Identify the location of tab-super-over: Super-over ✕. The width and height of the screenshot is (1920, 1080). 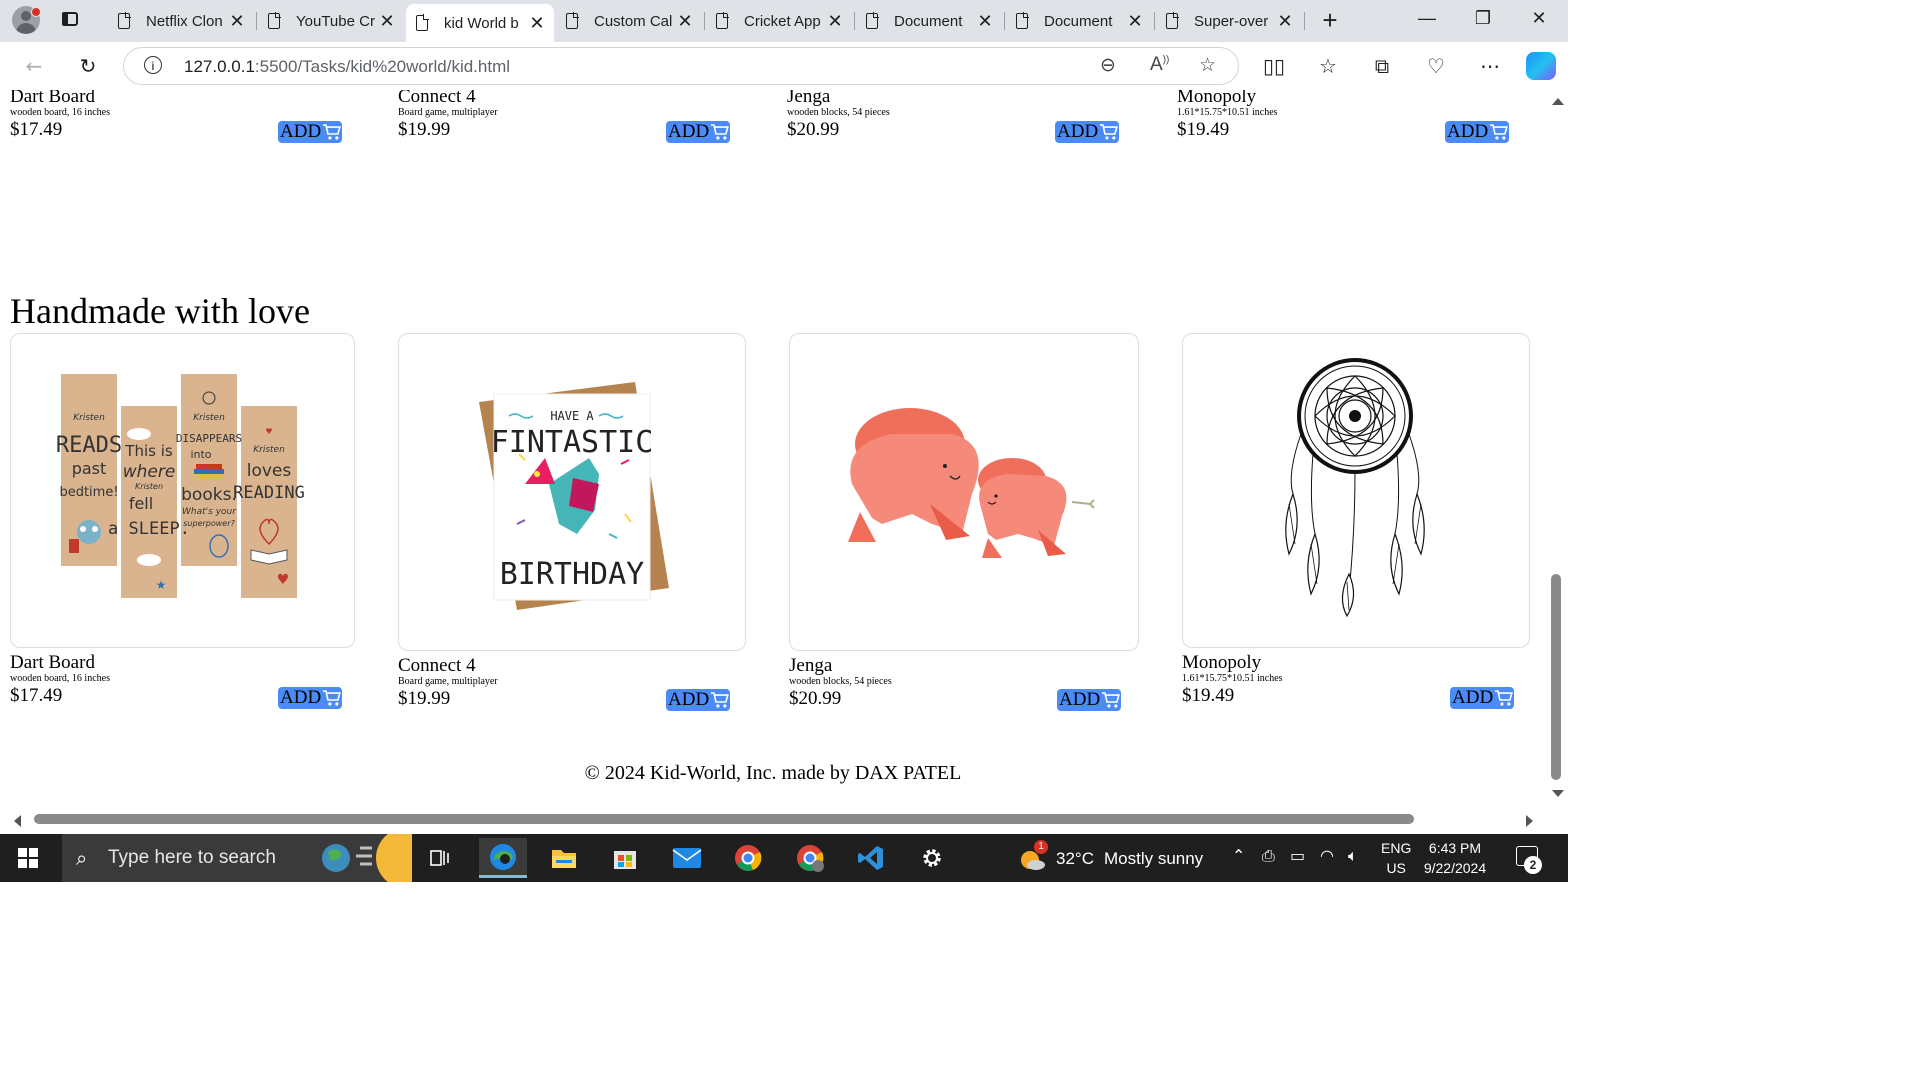
(1229, 21).